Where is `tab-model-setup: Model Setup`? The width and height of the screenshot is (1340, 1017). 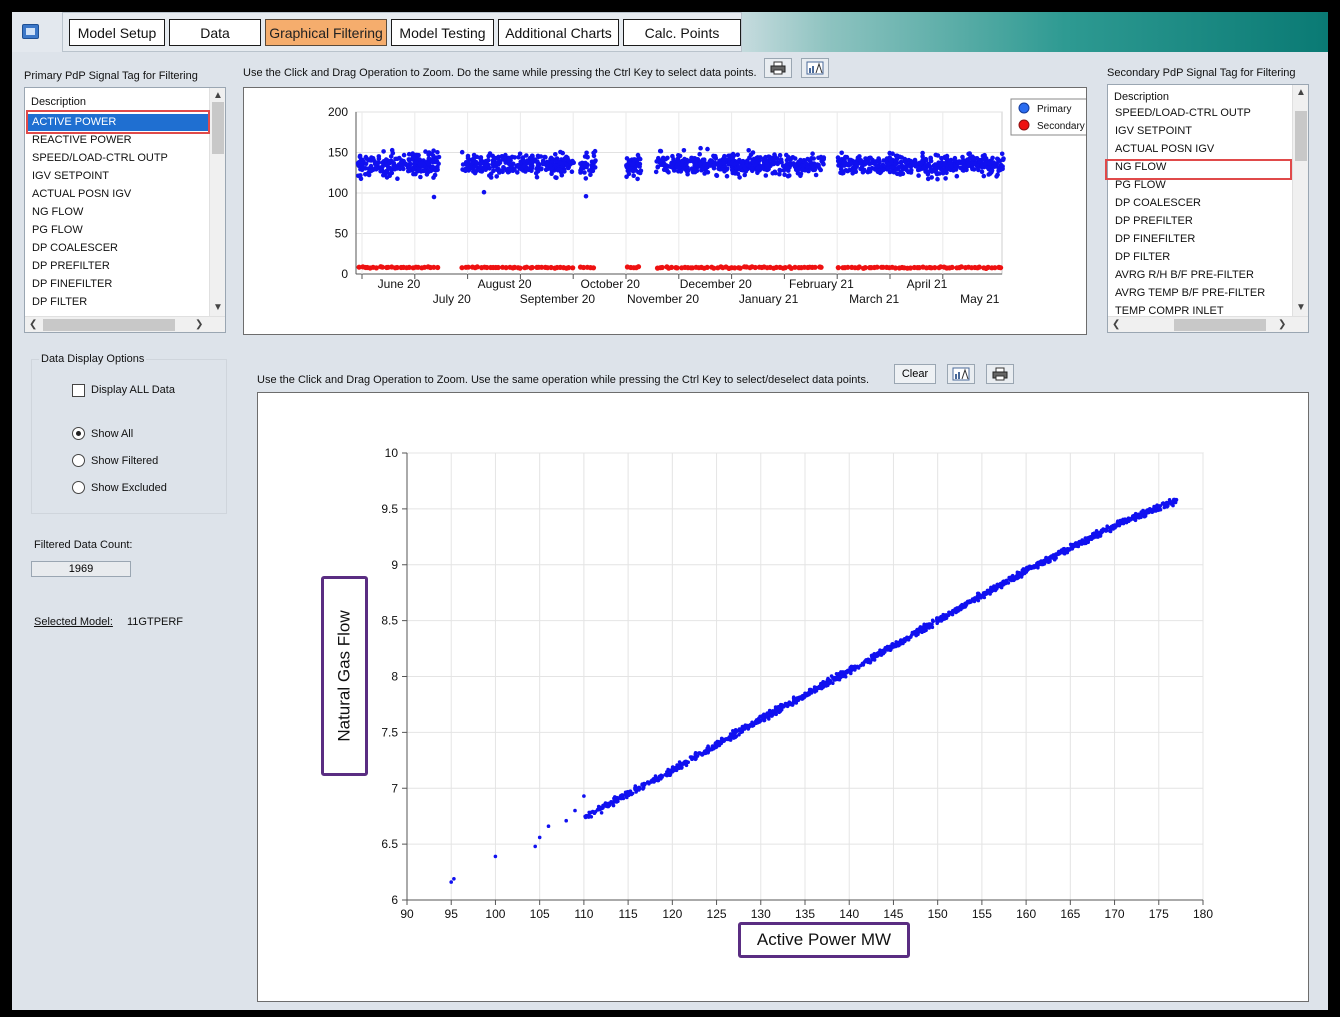
tab-model-setup: Model Setup is located at coordinates (117, 32).